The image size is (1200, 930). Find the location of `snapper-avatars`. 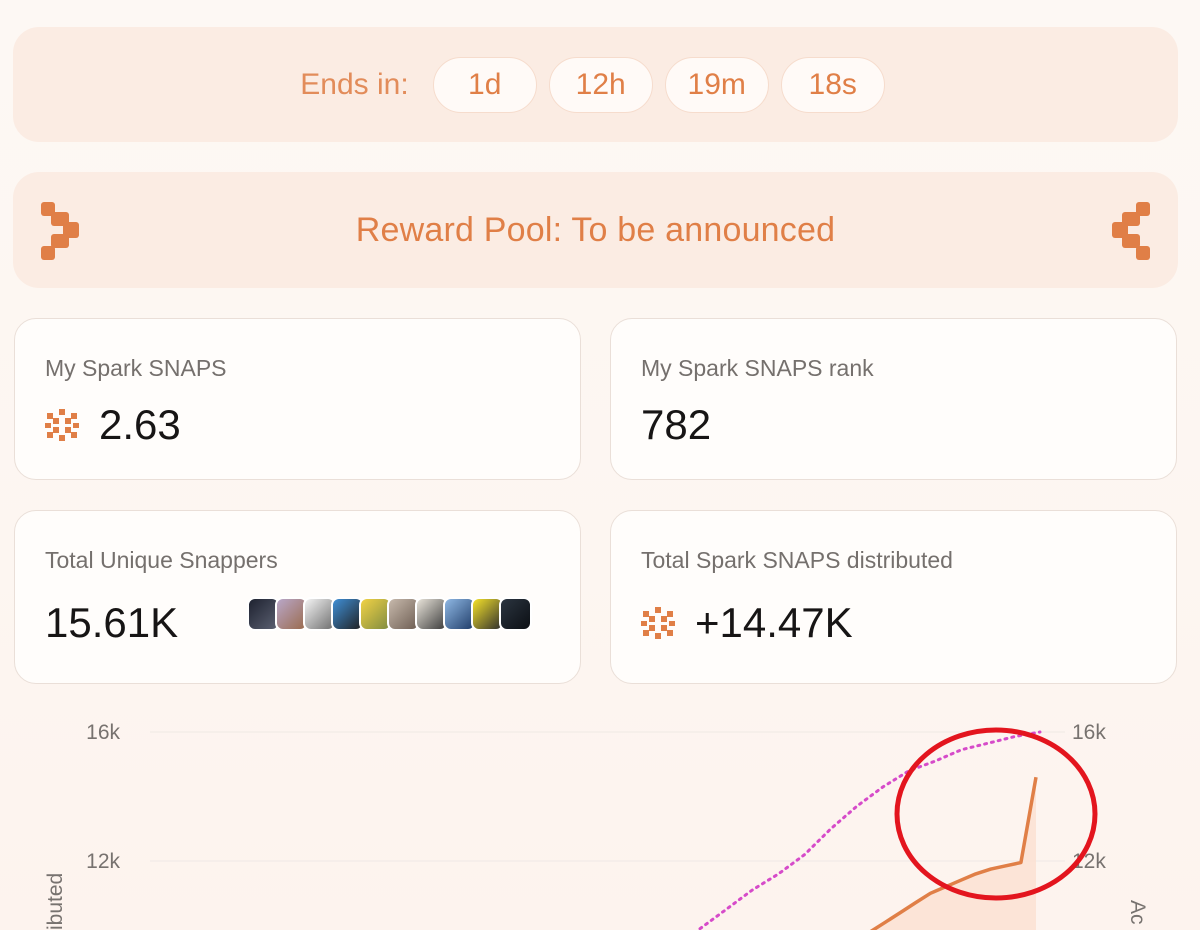

snapper-avatars is located at coordinates (389, 614).